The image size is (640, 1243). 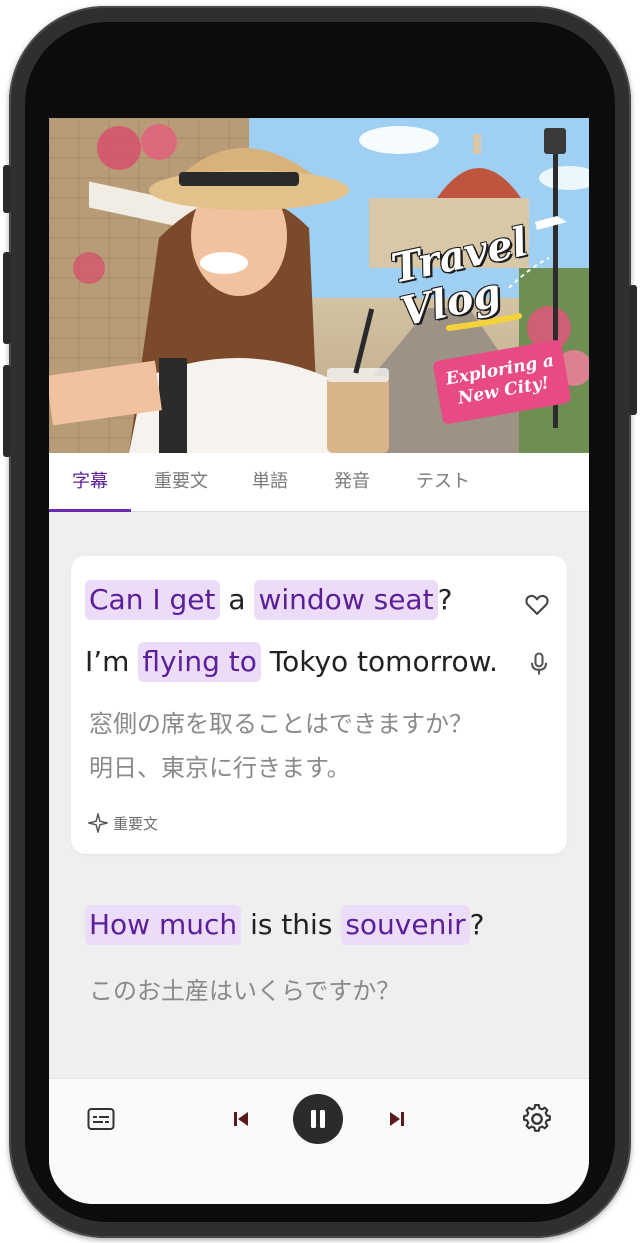 I want to click on next-button, so click(x=397, y=1119).